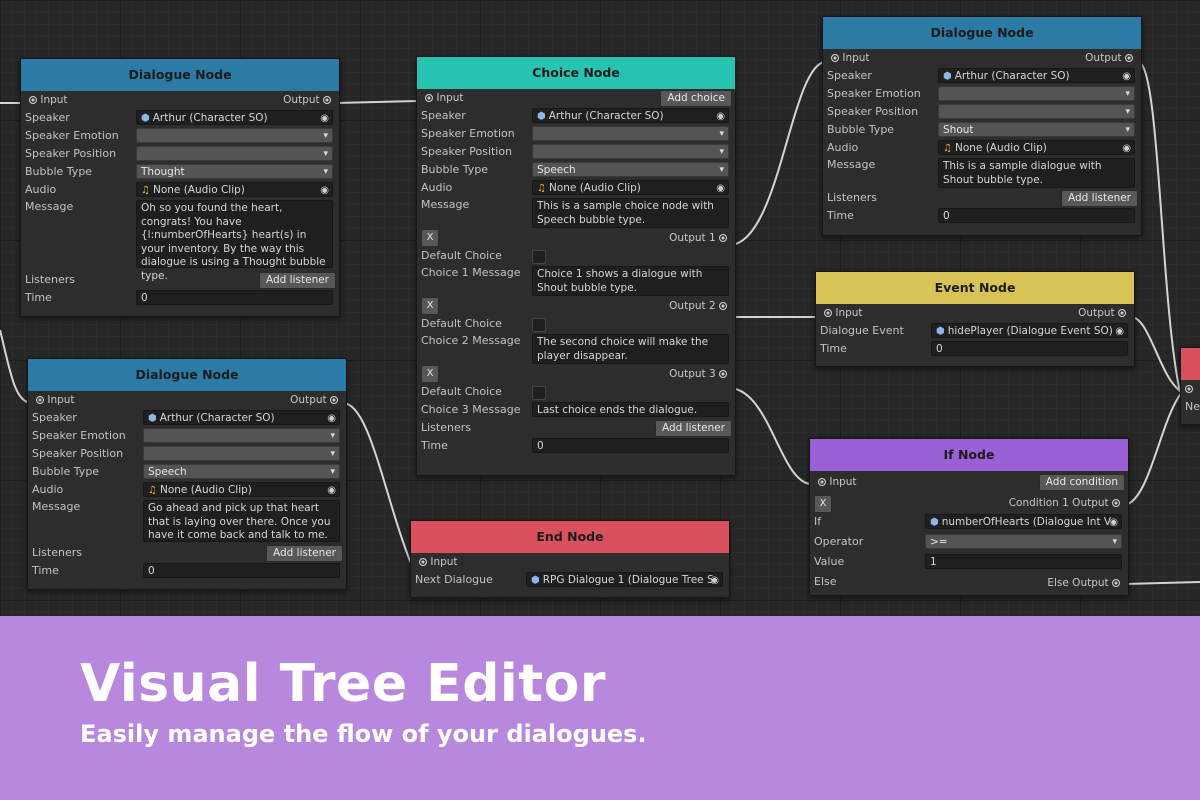 The image size is (1200, 800). What do you see at coordinates (570, 537) in the screenshot?
I see `node-title: End Node` at bounding box center [570, 537].